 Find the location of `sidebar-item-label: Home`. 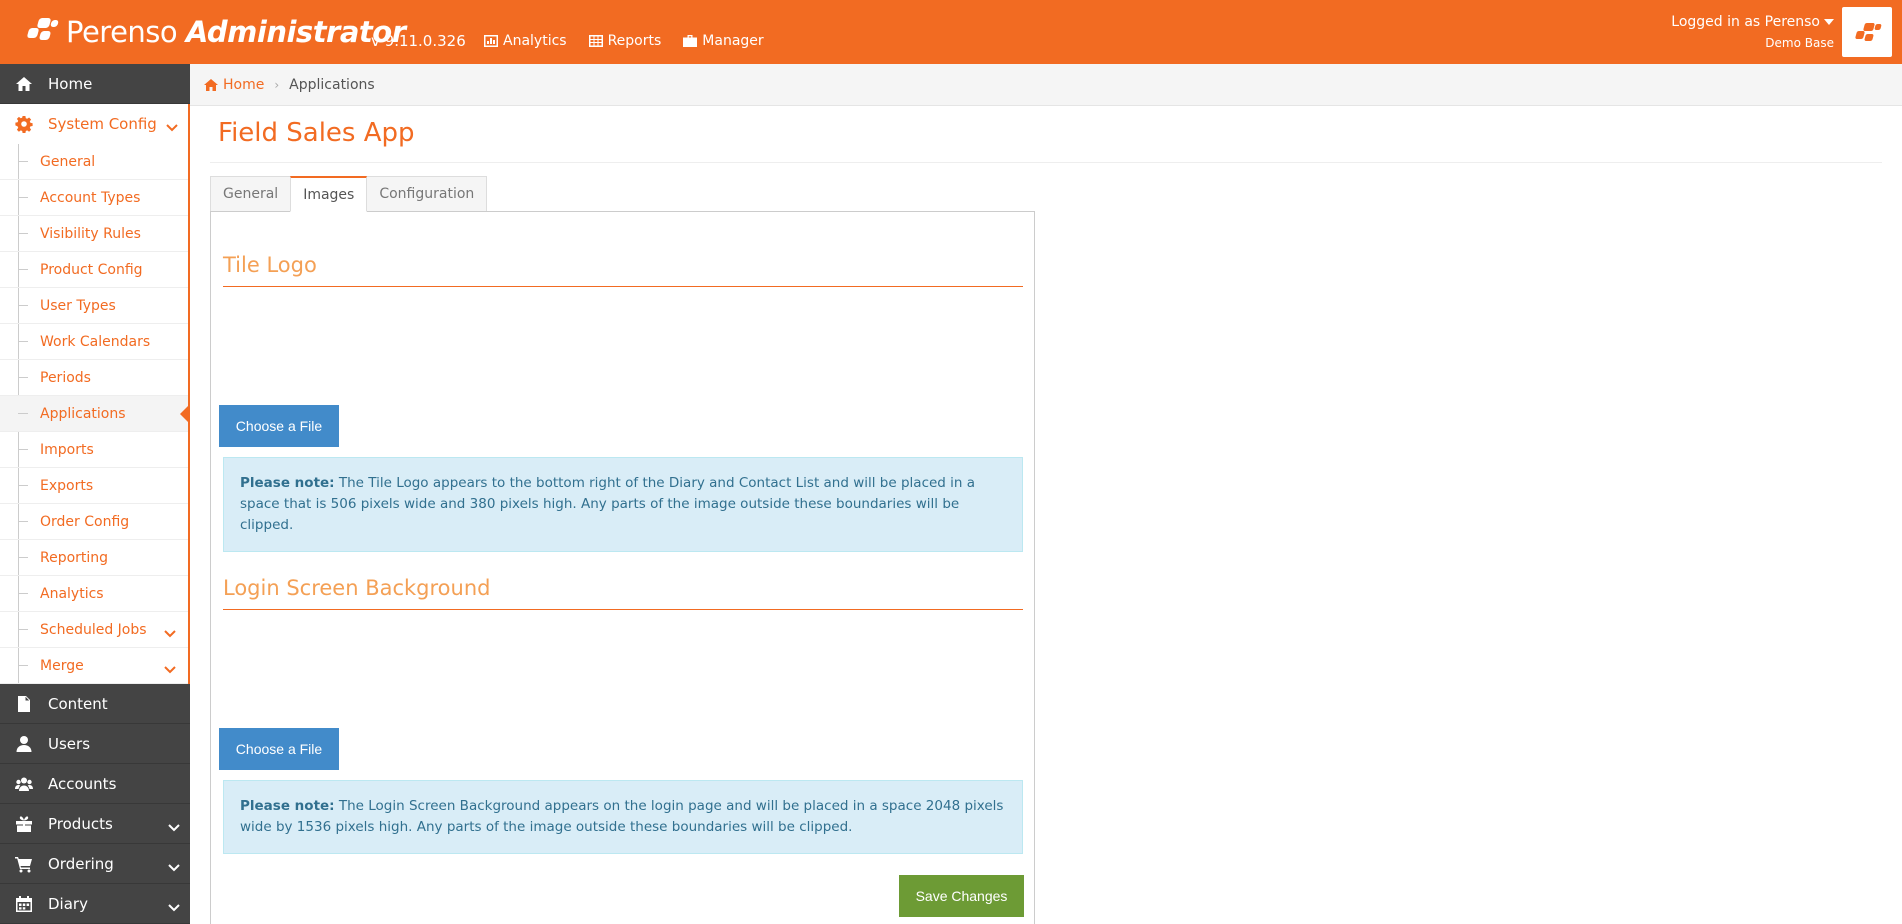

sidebar-item-label: Home is located at coordinates (70, 83).